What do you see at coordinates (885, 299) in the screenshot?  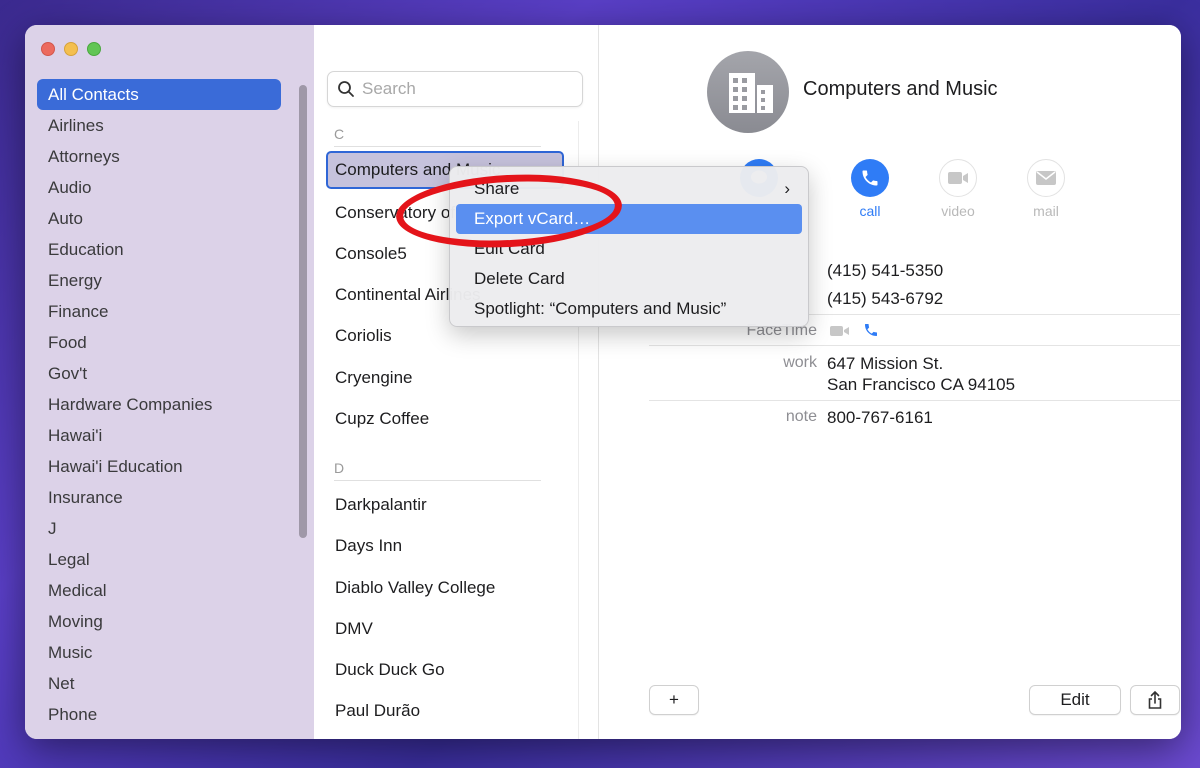 I see `phone-value-2: (415) 543-6792` at bounding box center [885, 299].